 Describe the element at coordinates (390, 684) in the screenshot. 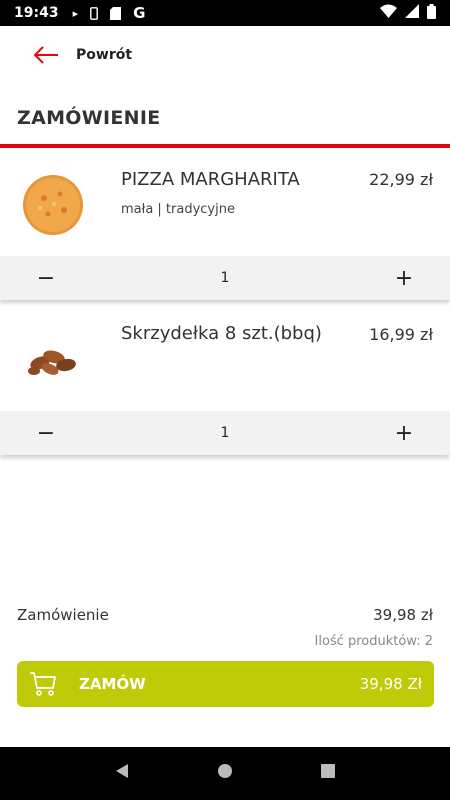

I see `order-button-total: 39,98 Zł` at that location.